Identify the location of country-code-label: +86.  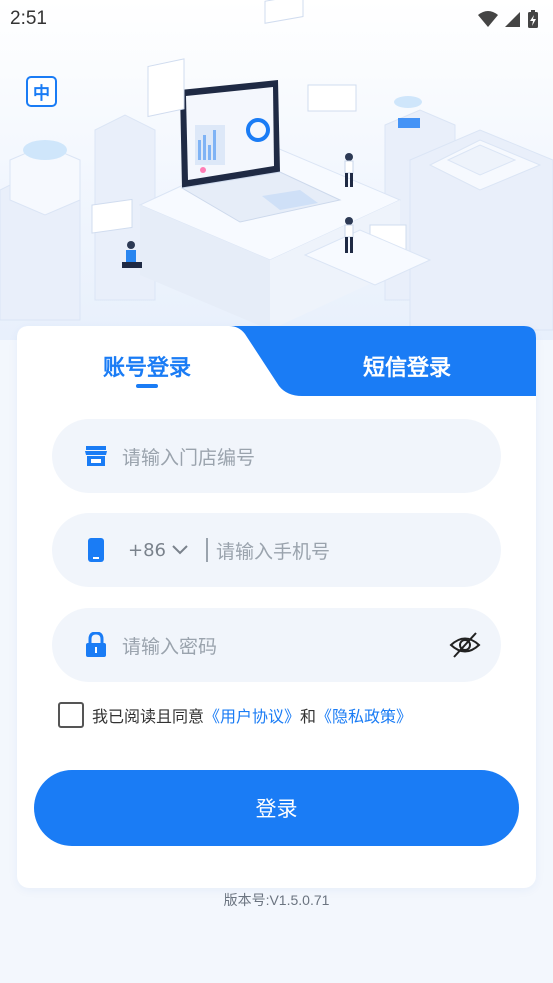
(147, 550).